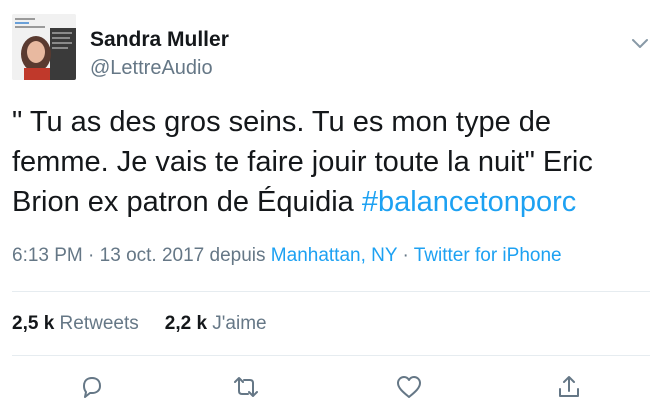  I want to click on likes-stat: 2,2 k J'aime, so click(216, 324).